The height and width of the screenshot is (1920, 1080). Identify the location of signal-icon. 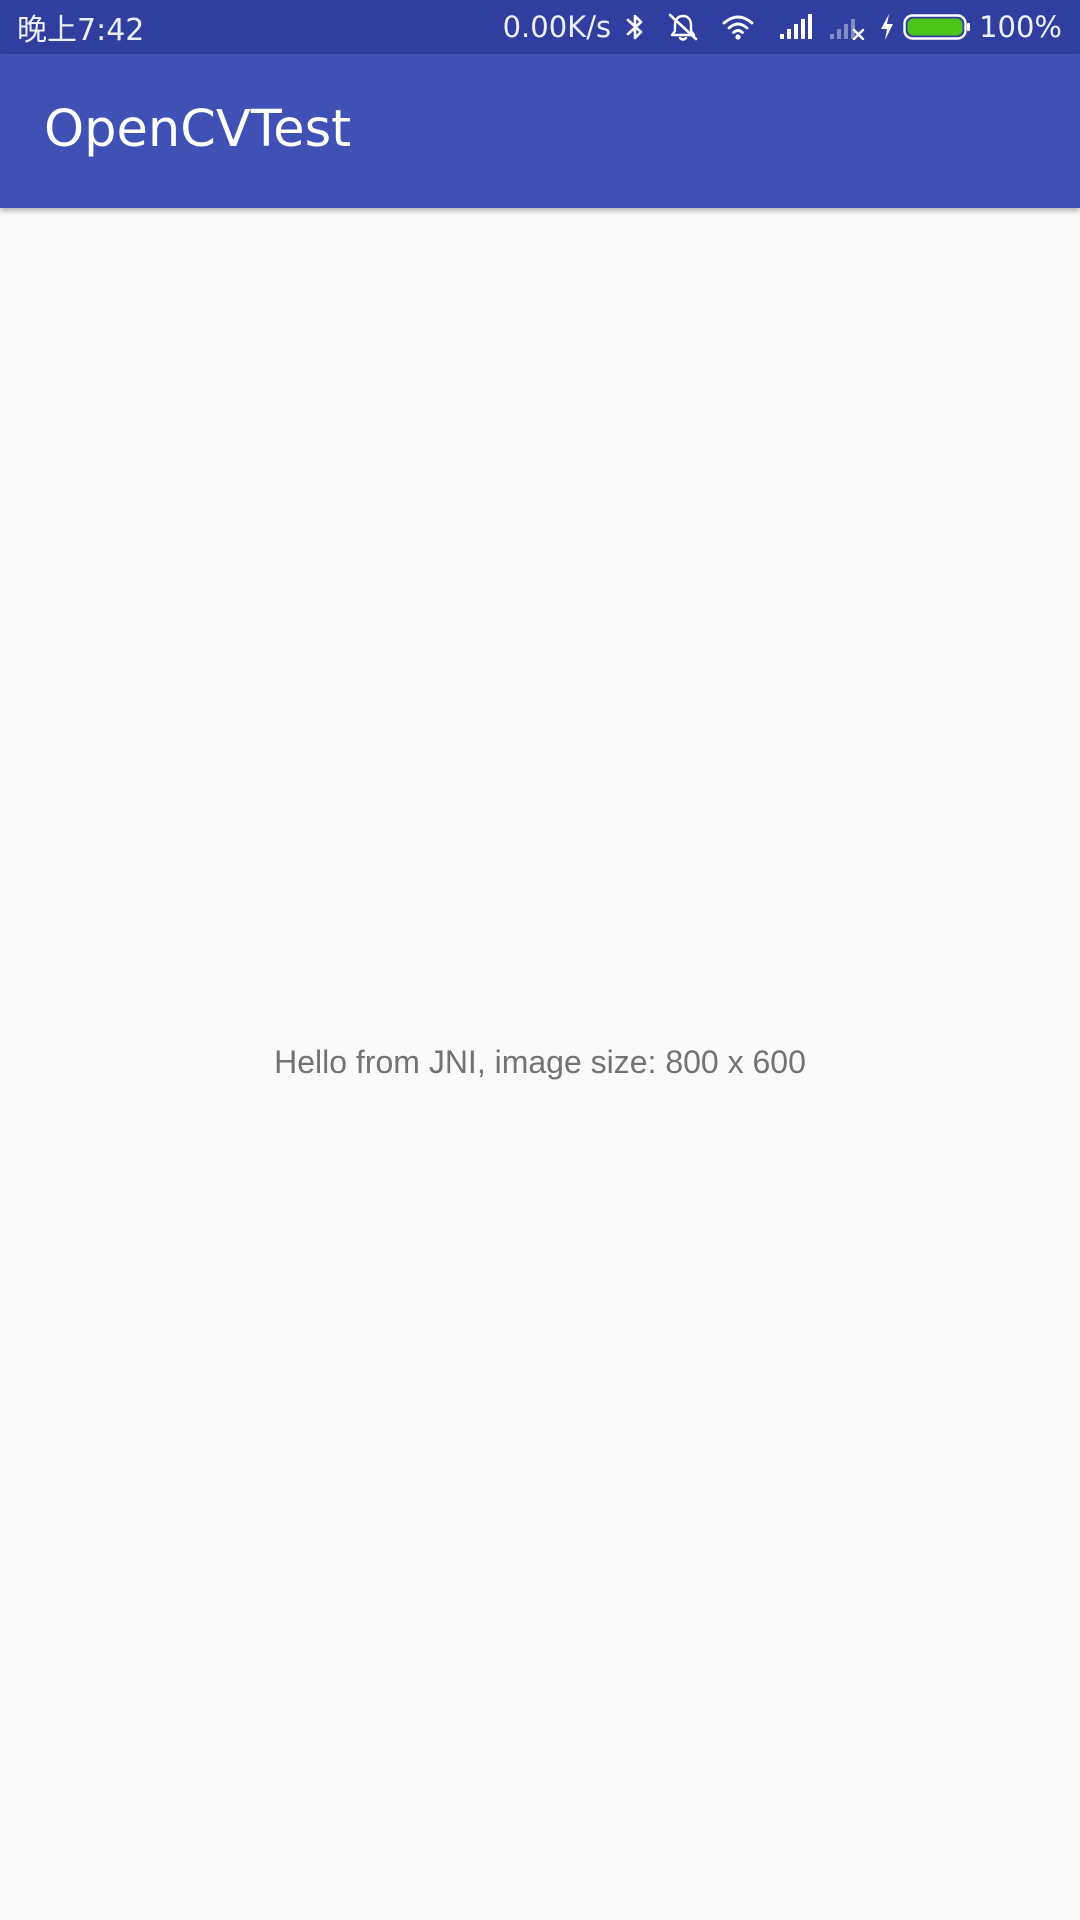
(796, 27).